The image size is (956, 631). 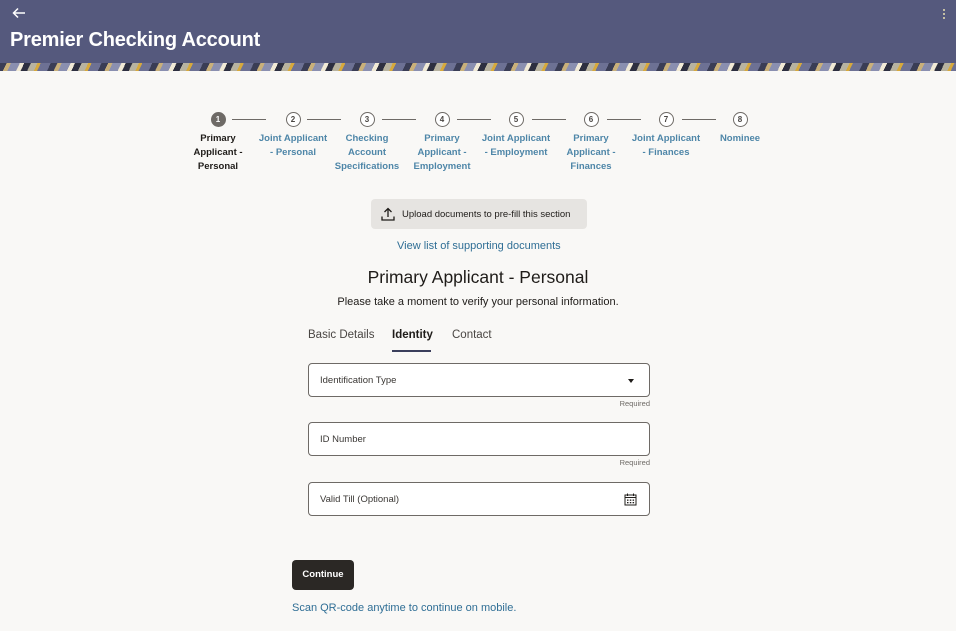 What do you see at coordinates (478, 31) in the screenshot?
I see `app-header: Premier Checking Account` at bounding box center [478, 31].